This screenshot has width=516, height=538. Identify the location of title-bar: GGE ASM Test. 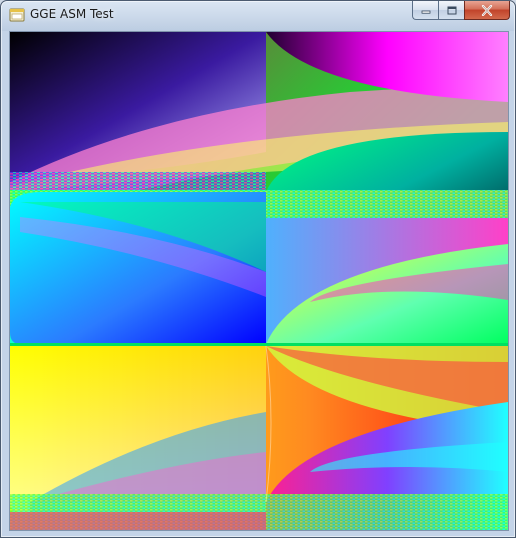
(258, 15).